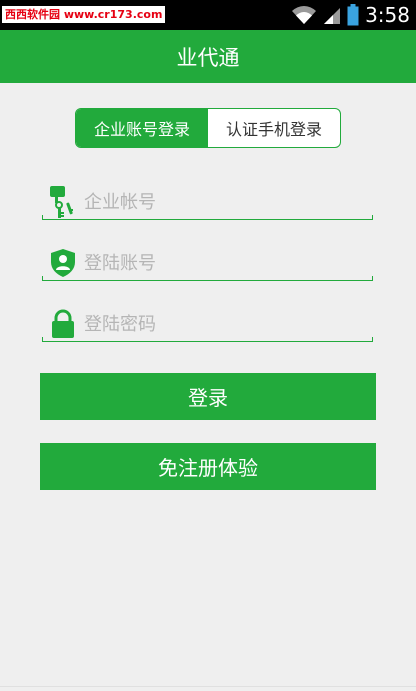 Image resolution: width=416 pixels, height=691 pixels. Describe the element at coordinates (208, 396) in the screenshot. I see `login-button: 登录` at that location.